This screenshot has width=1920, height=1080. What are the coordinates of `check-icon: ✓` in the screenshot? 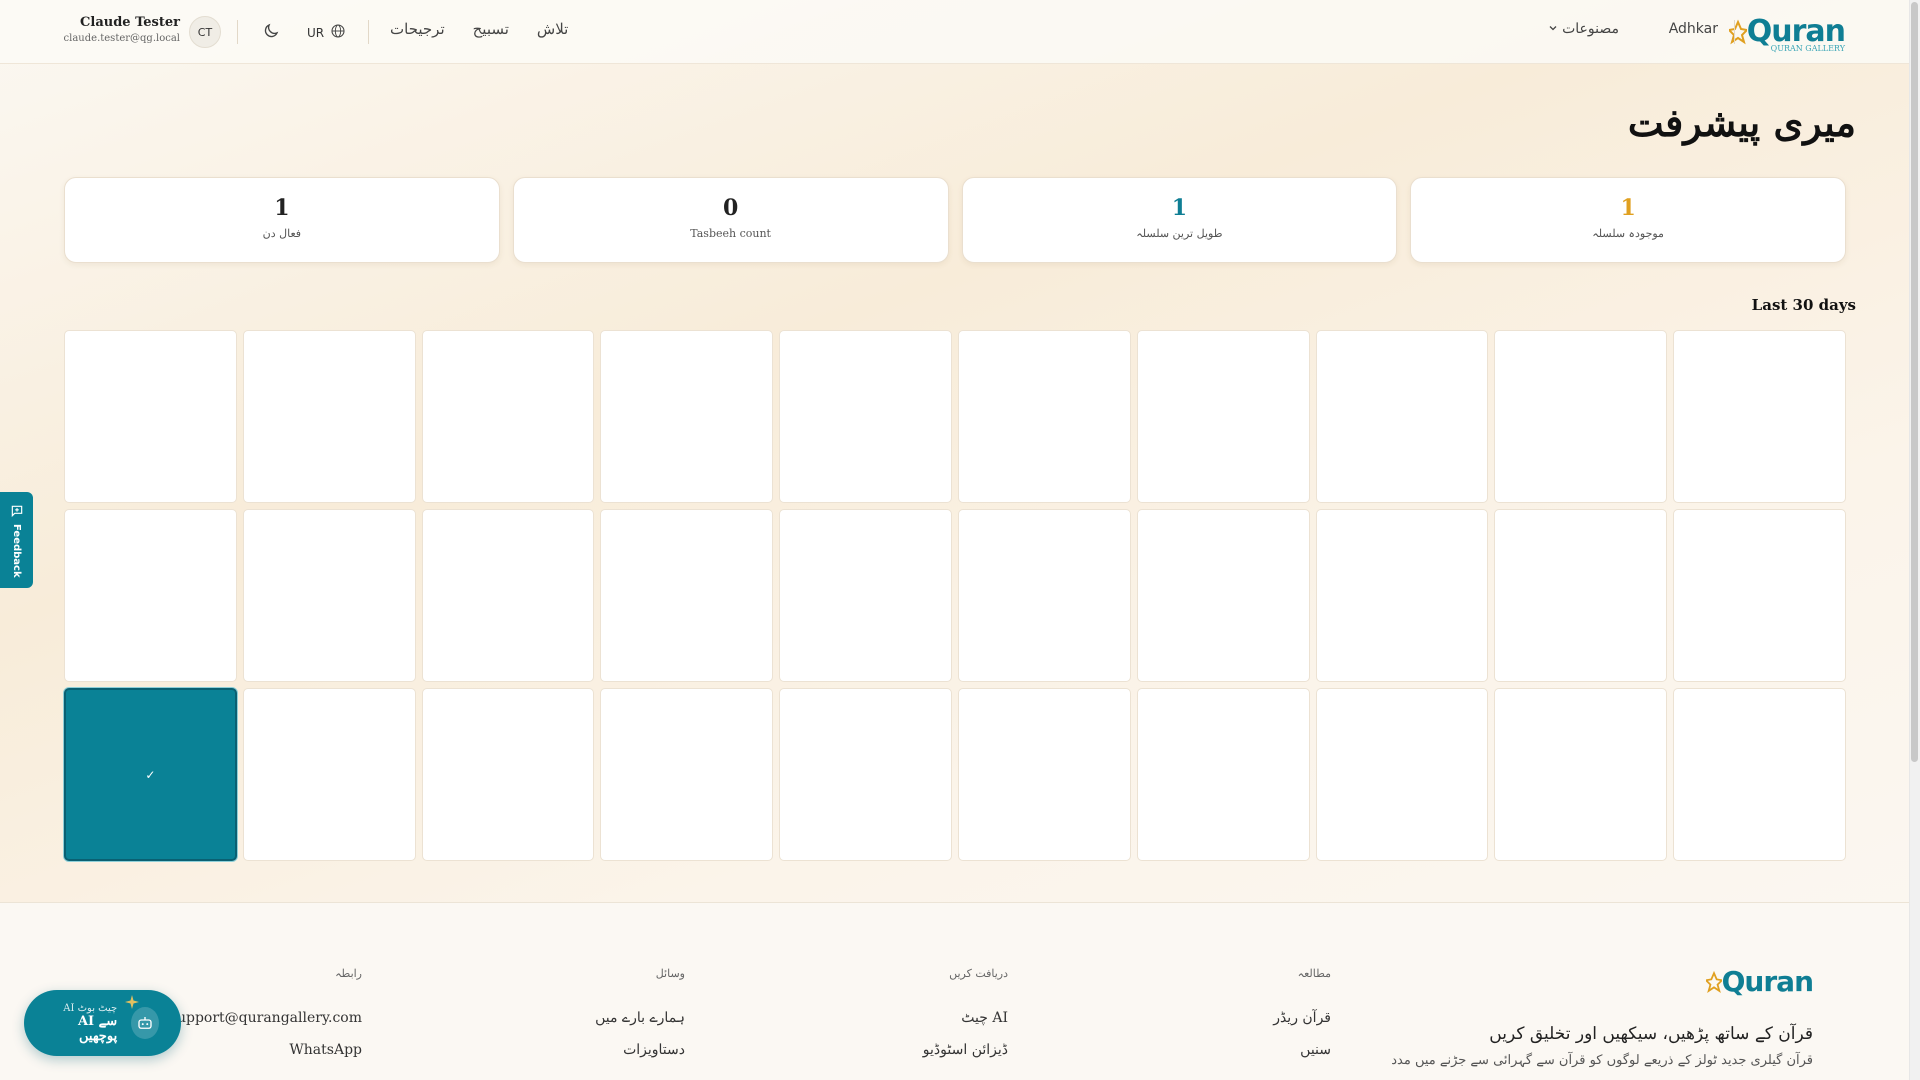 It's located at (150, 774).